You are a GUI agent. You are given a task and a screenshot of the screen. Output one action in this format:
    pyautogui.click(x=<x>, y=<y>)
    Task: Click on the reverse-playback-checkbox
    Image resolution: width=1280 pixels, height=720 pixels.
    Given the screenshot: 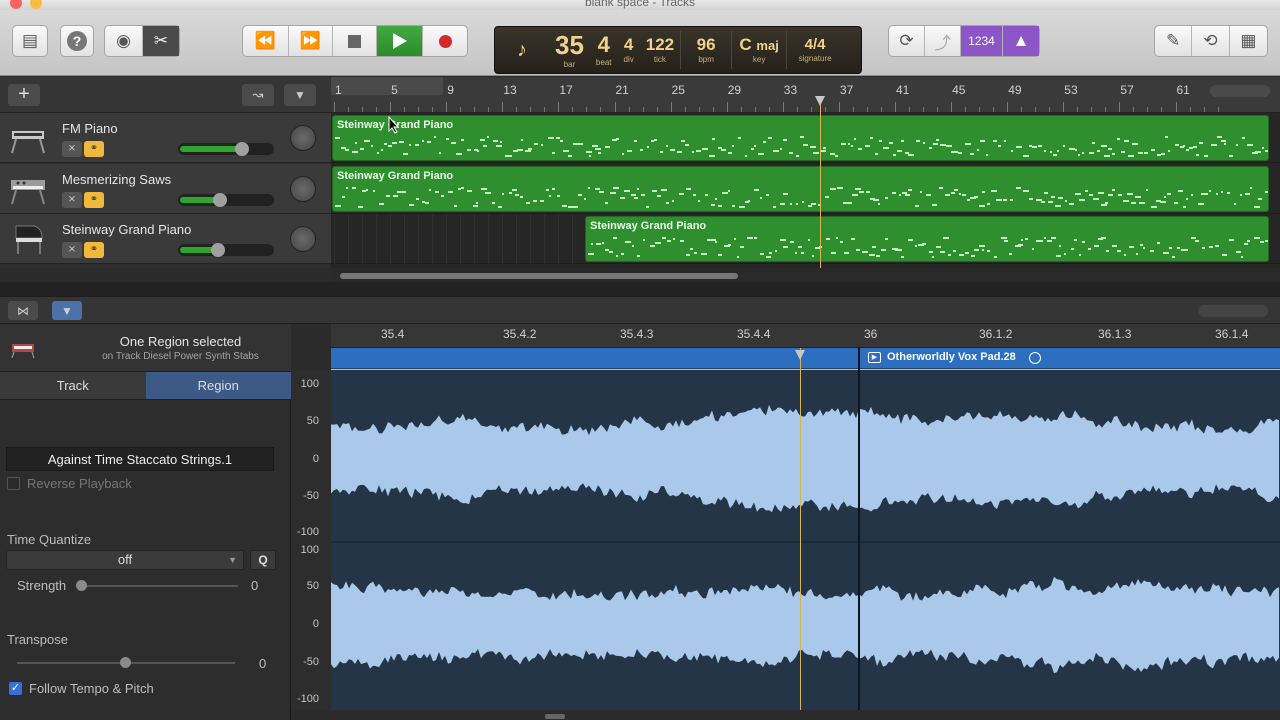 What is the action you would take?
    pyautogui.click(x=13, y=483)
    